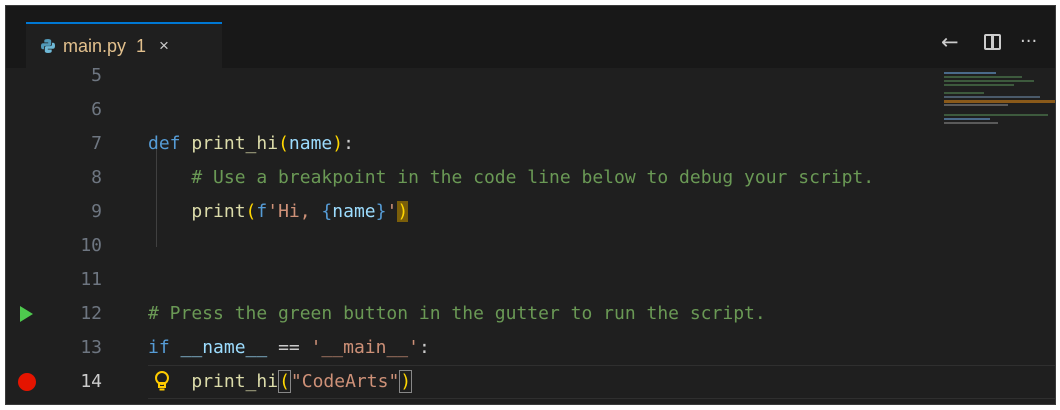 This screenshot has height=410, width=1060. Describe the element at coordinates (96, 177) in the screenshot. I see `line-number: 8` at that location.